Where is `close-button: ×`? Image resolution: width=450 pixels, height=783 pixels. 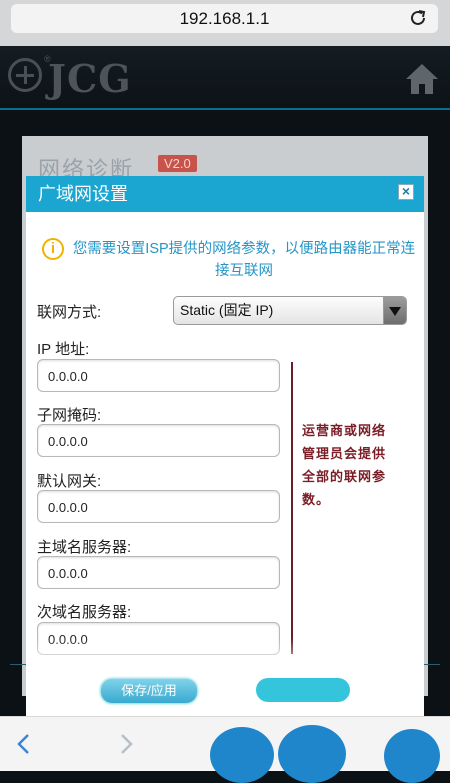 close-button: × is located at coordinates (406, 191).